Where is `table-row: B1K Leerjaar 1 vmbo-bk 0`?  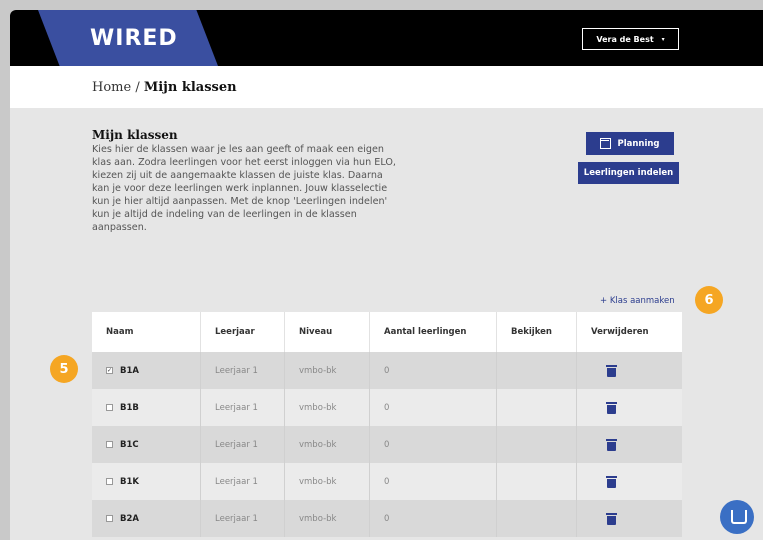
table-row: B1K Leerjaar 1 vmbo-bk 0 is located at coordinates (387, 481).